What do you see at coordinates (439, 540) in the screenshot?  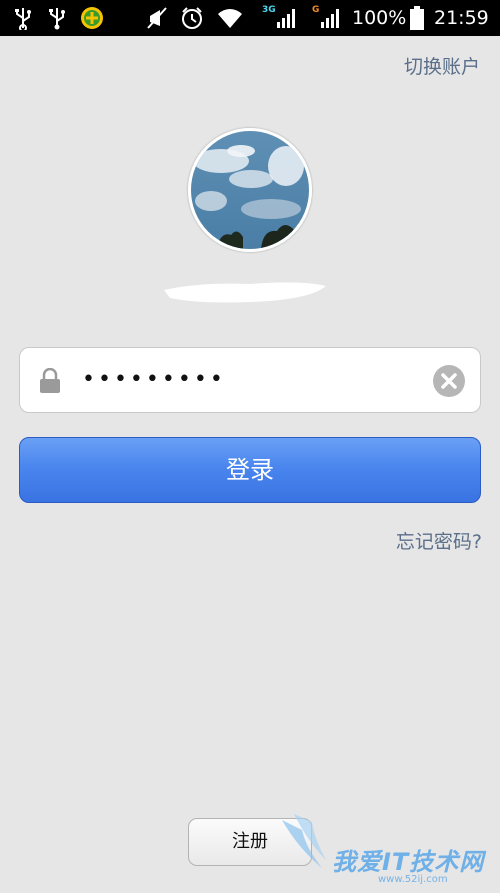 I see `forgot-password-link: 忘记密码?` at bounding box center [439, 540].